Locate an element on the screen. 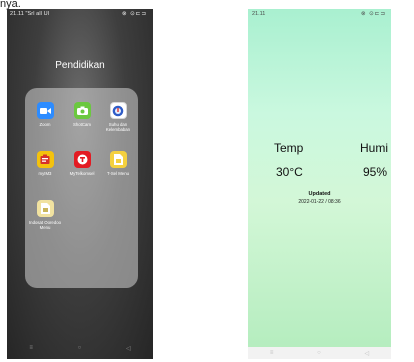  temp-label: Temp is located at coordinates (289, 148).